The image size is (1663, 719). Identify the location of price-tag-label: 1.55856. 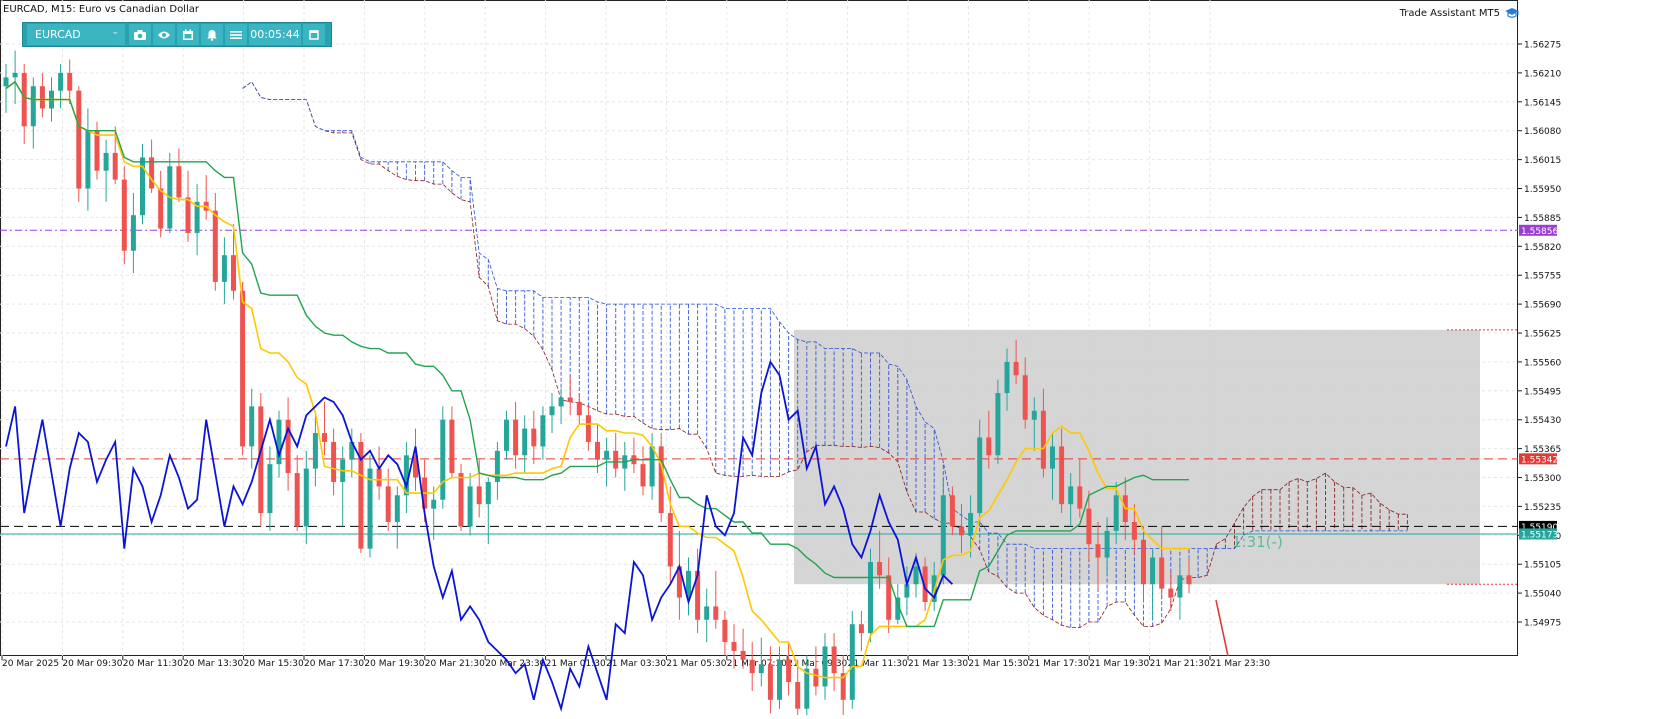
(1539, 232).